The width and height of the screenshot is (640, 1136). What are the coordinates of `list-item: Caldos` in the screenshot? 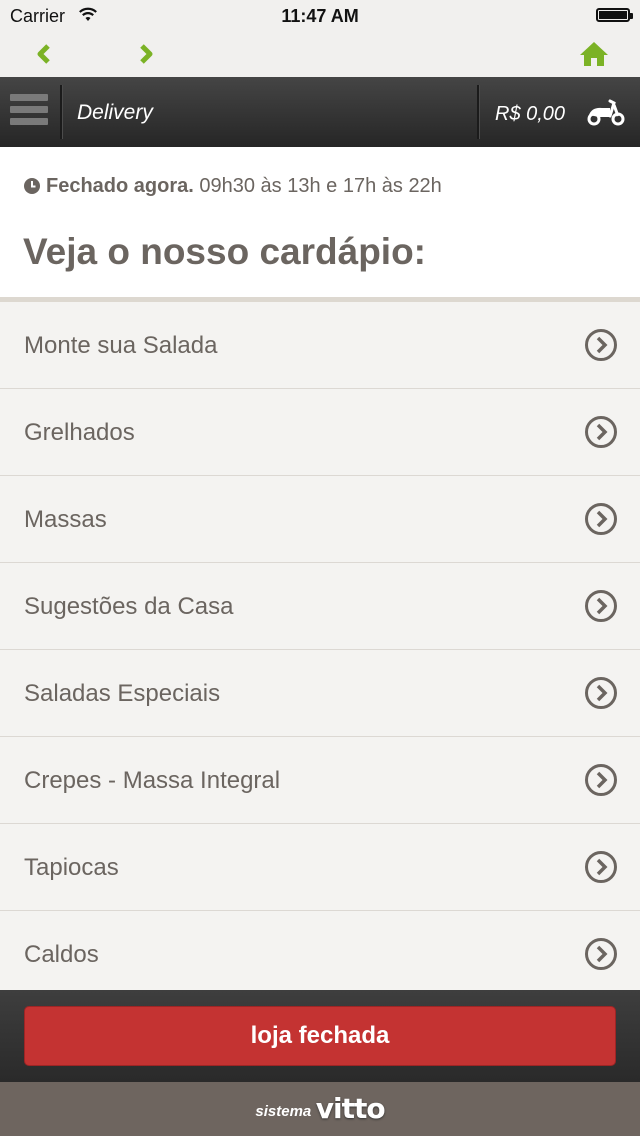 It's located at (320, 954).